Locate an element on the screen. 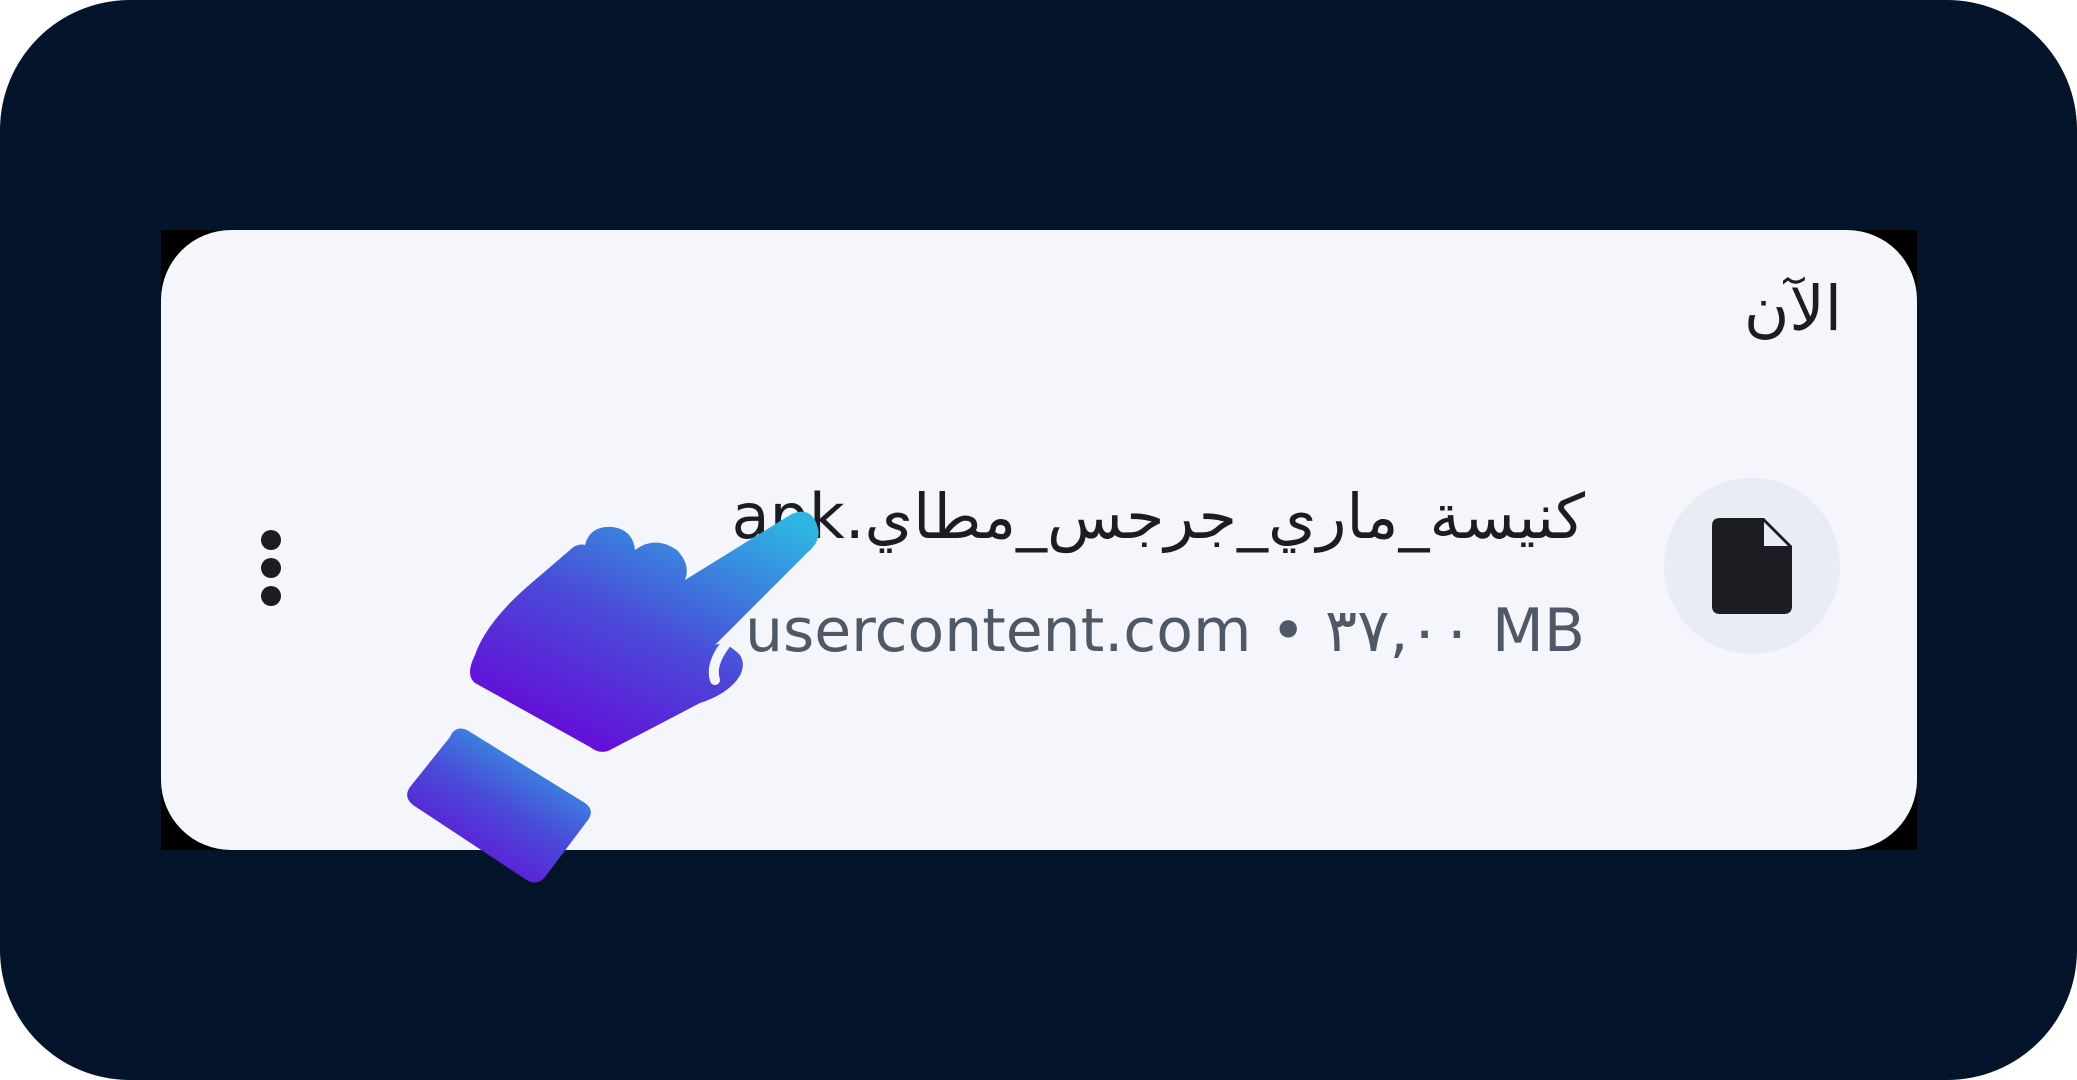  file-icon-container is located at coordinates (1752, 566).